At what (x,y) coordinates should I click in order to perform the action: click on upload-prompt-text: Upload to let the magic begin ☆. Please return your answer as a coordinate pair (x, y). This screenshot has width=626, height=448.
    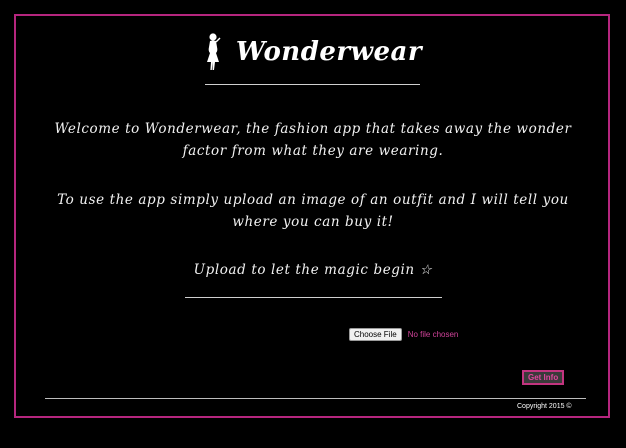
    Looking at the image, I should click on (313, 270).